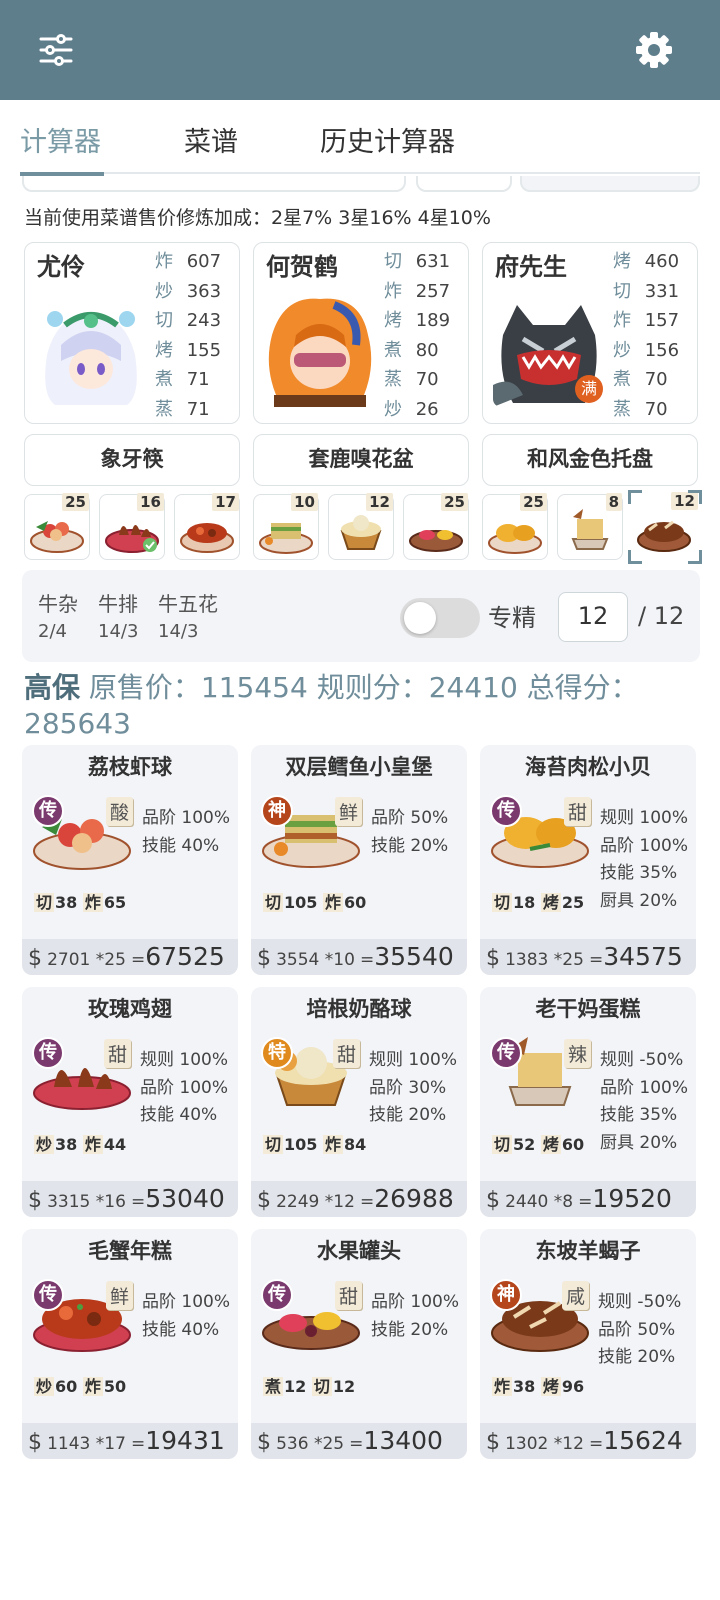  What do you see at coordinates (92, 902) in the screenshot?
I see `skill-tag: 炸` at bounding box center [92, 902].